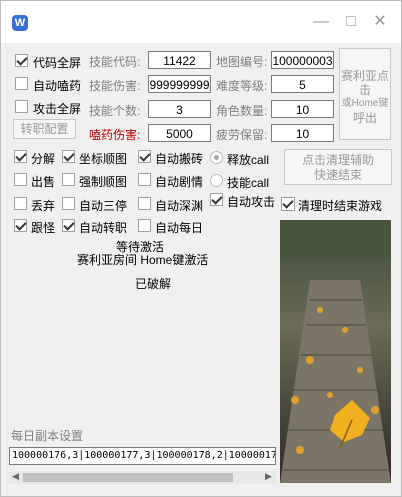 This screenshot has width=402, height=497. What do you see at coordinates (268, 476) in the screenshot?
I see `scroll-right-icon: ▶` at bounding box center [268, 476].